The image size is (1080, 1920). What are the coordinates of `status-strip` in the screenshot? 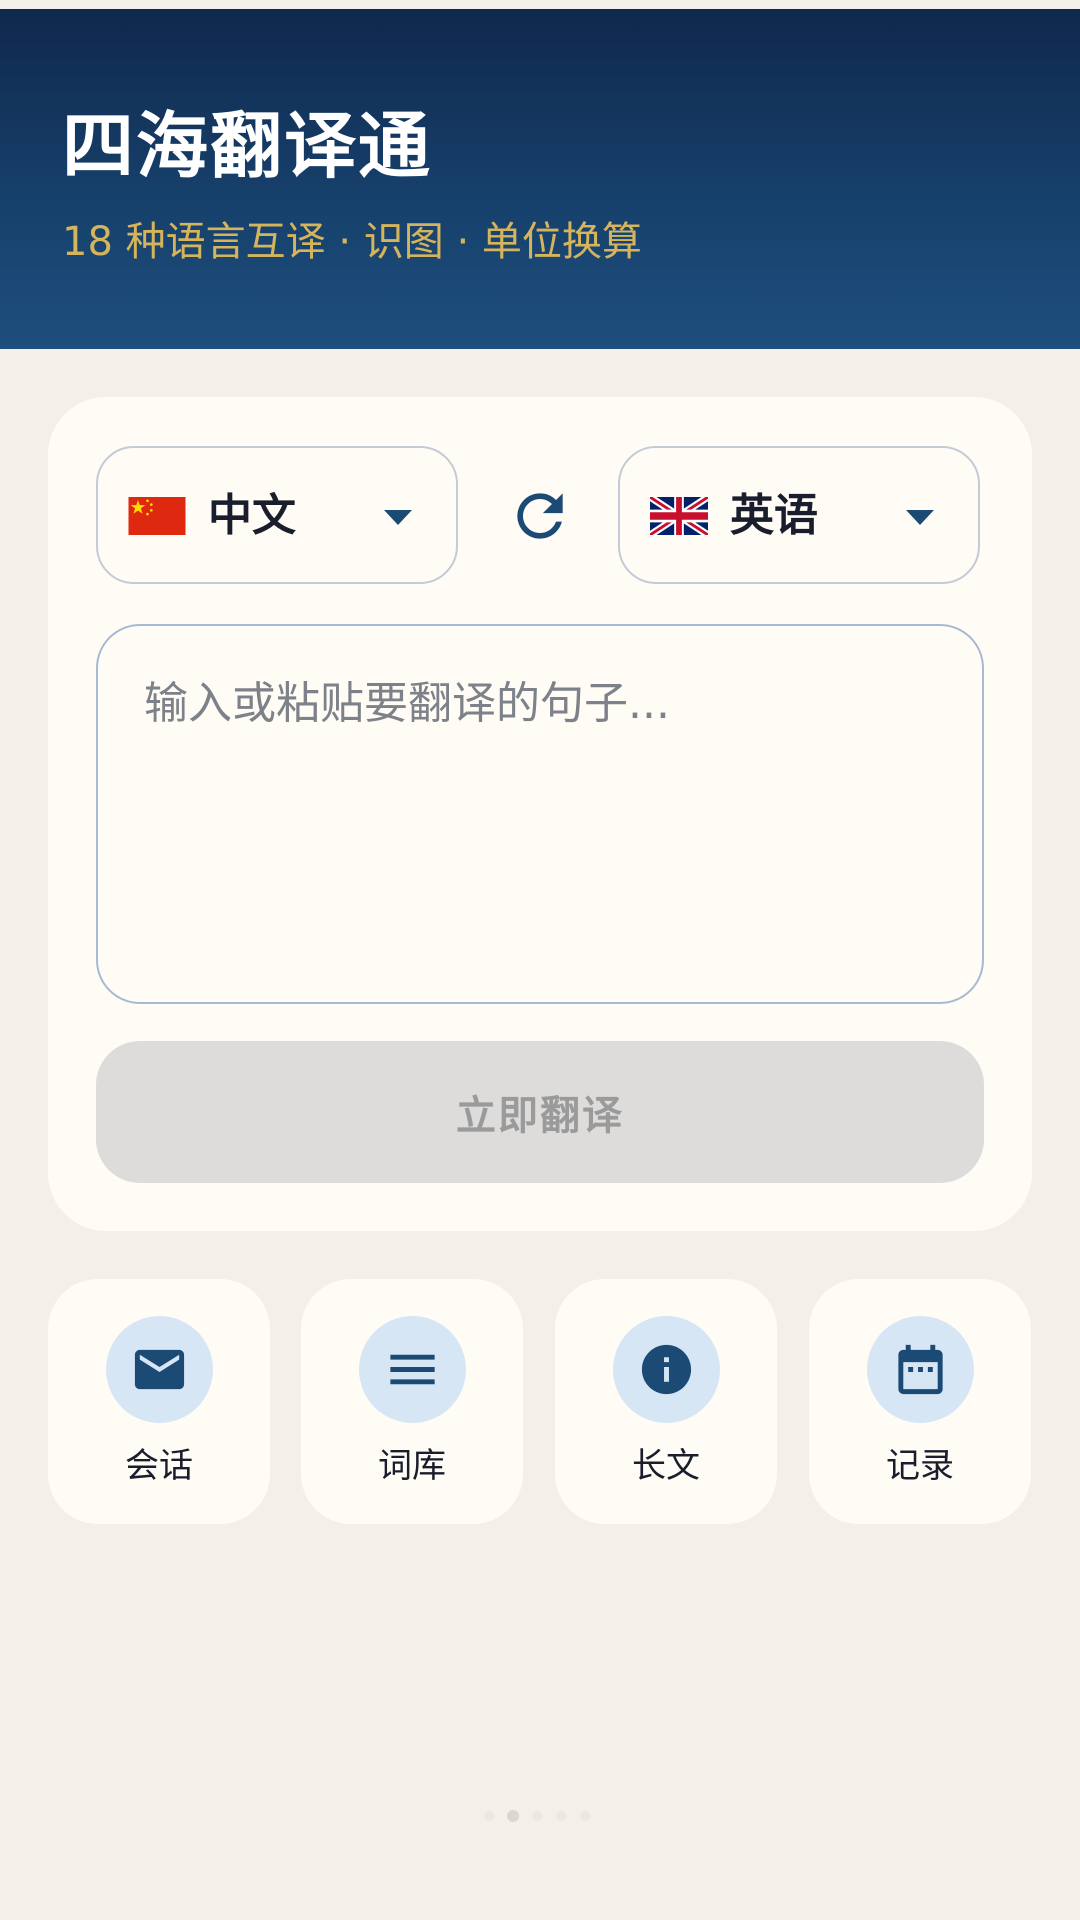 It's located at (540, 4).